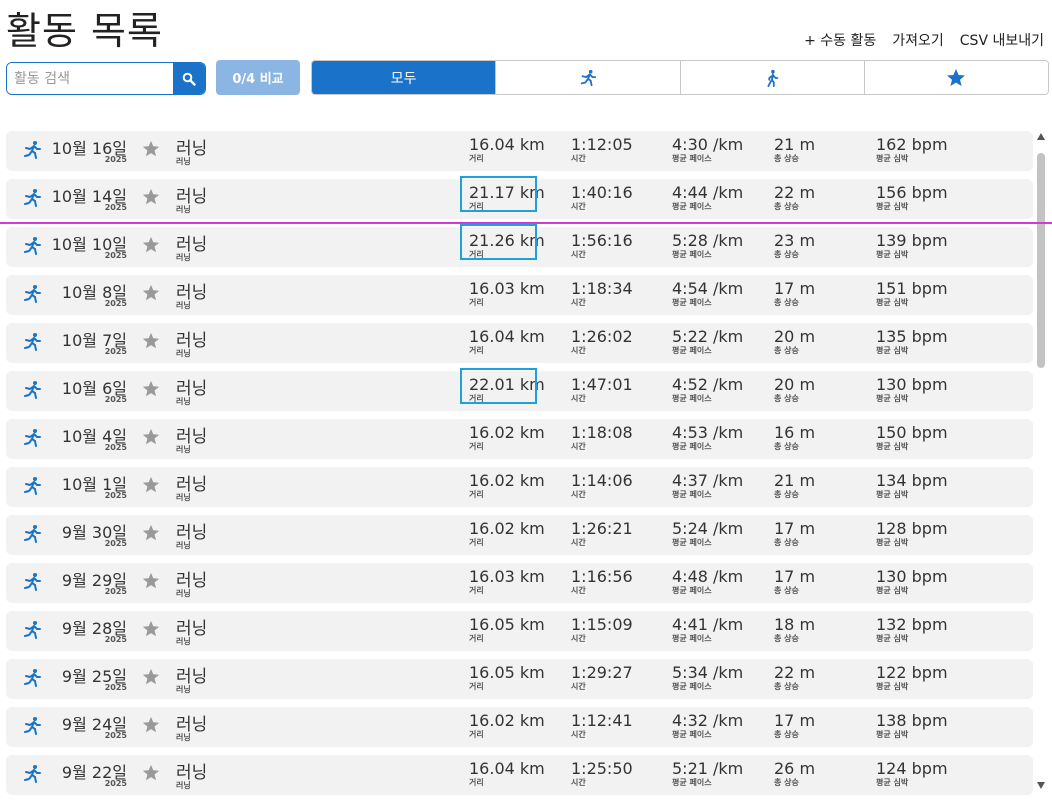 Image resolution: width=1052 pixels, height=803 pixels. I want to click on heart-rate-value: 135 bpm, so click(912, 336).